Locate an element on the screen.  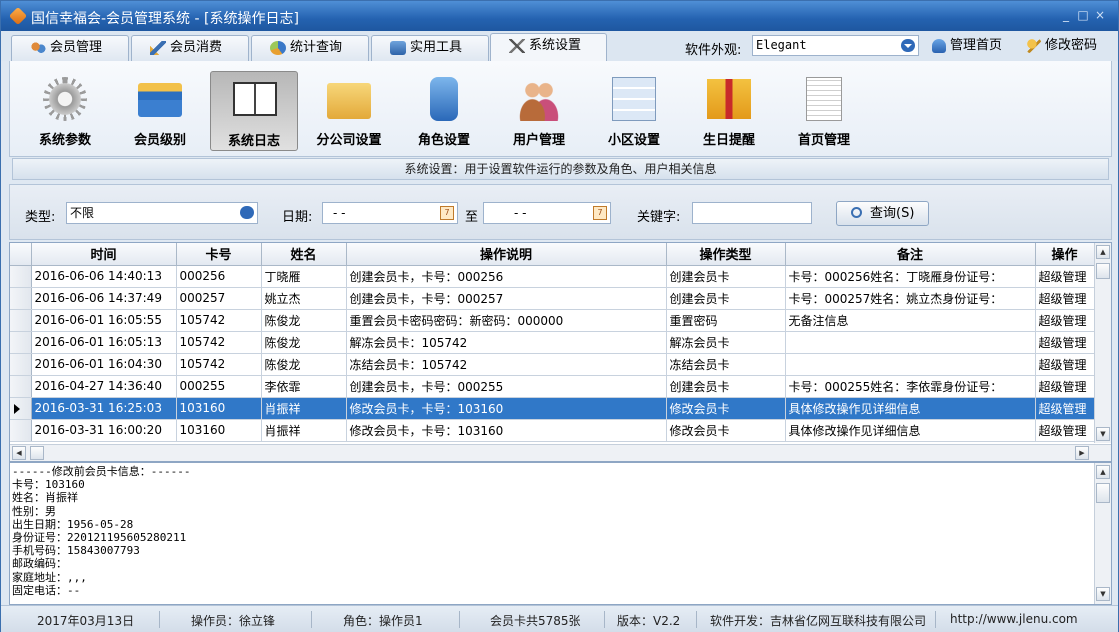
cell-card-no: 000255 is located at coordinates (219, 386).